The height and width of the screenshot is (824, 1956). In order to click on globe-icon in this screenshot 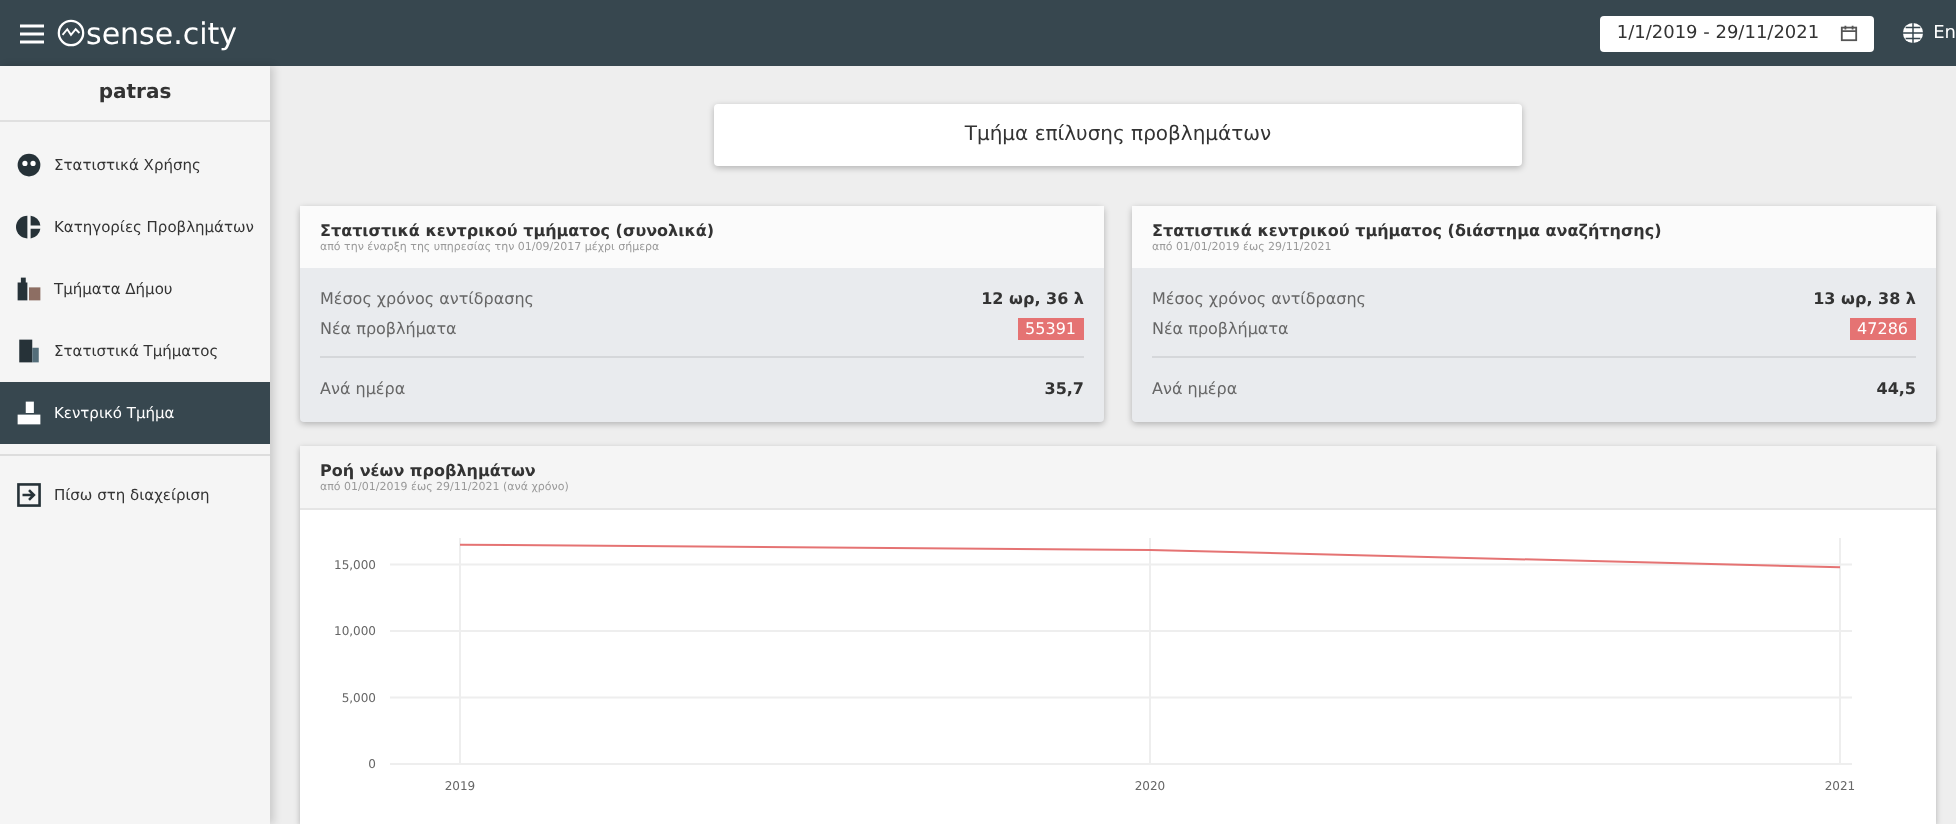, I will do `click(1912, 33)`.